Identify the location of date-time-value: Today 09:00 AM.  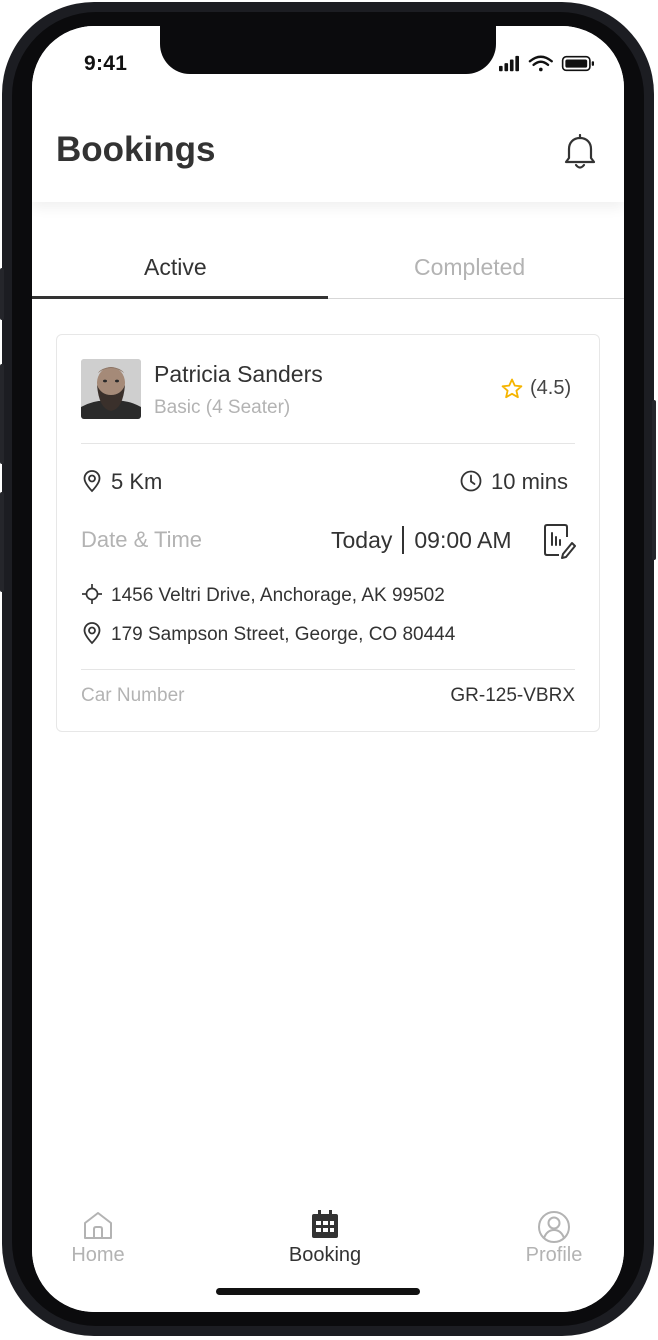
(421, 540).